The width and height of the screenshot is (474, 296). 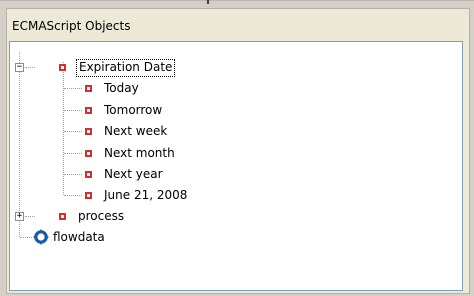 What do you see at coordinates (133, 174) in the screenshot?
I see `tree-node-next-year: Next year` at bounding box center [133, 174].